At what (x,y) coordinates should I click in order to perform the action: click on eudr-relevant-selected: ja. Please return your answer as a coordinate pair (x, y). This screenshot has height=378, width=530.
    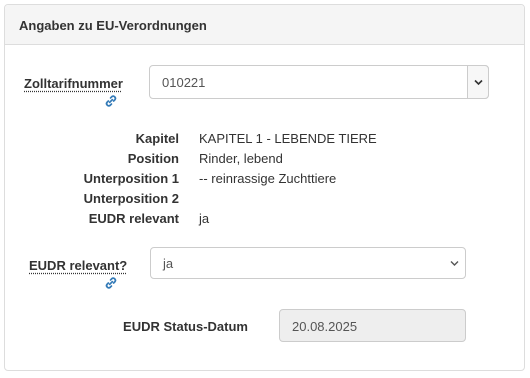
    Looking at the image, I should click on (168, 263).